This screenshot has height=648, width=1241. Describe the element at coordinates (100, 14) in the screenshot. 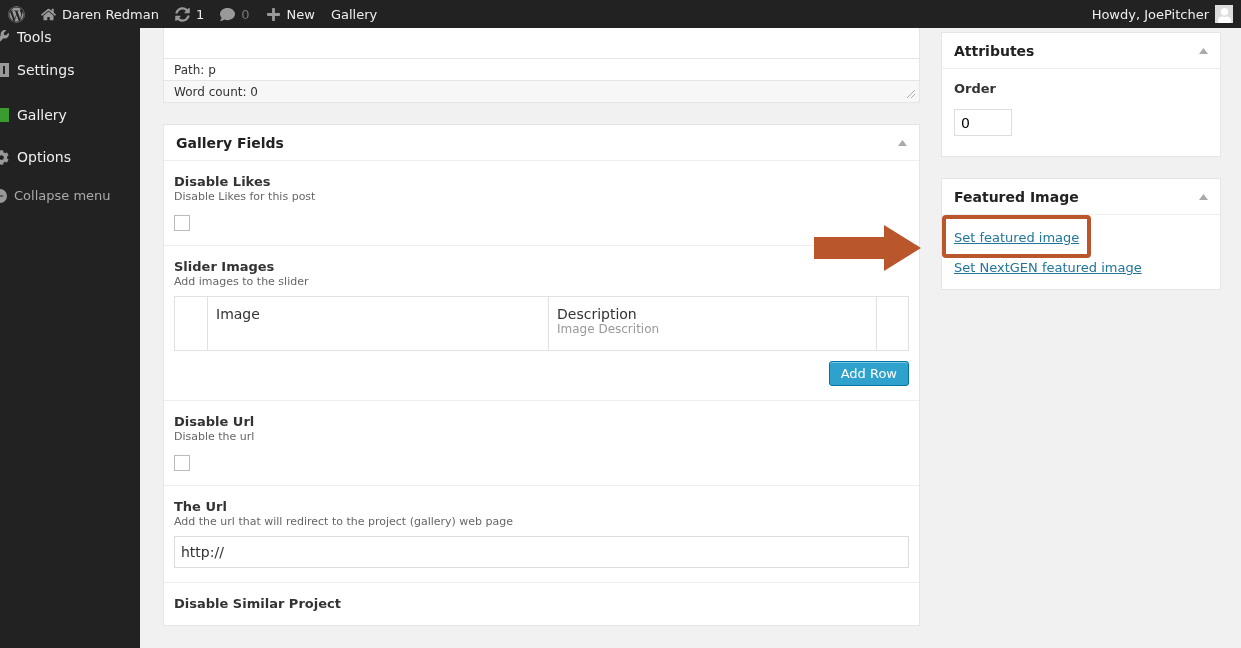

I see `admin-bar-item: Daren Redman` at that location.